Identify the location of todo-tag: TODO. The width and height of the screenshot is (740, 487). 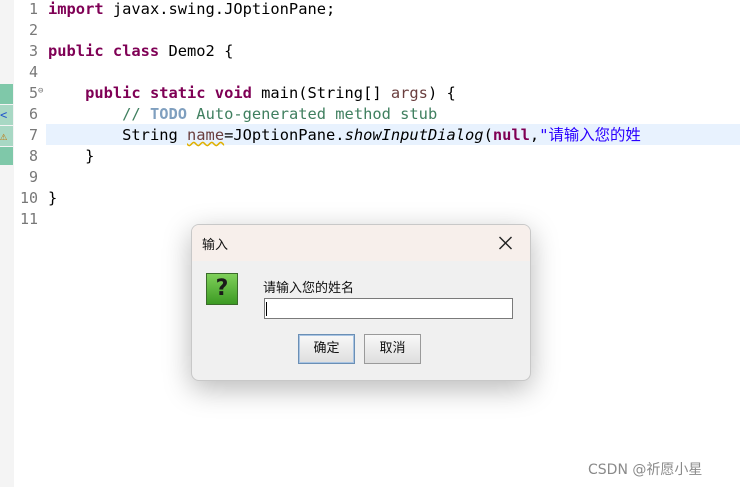
(168, 114).